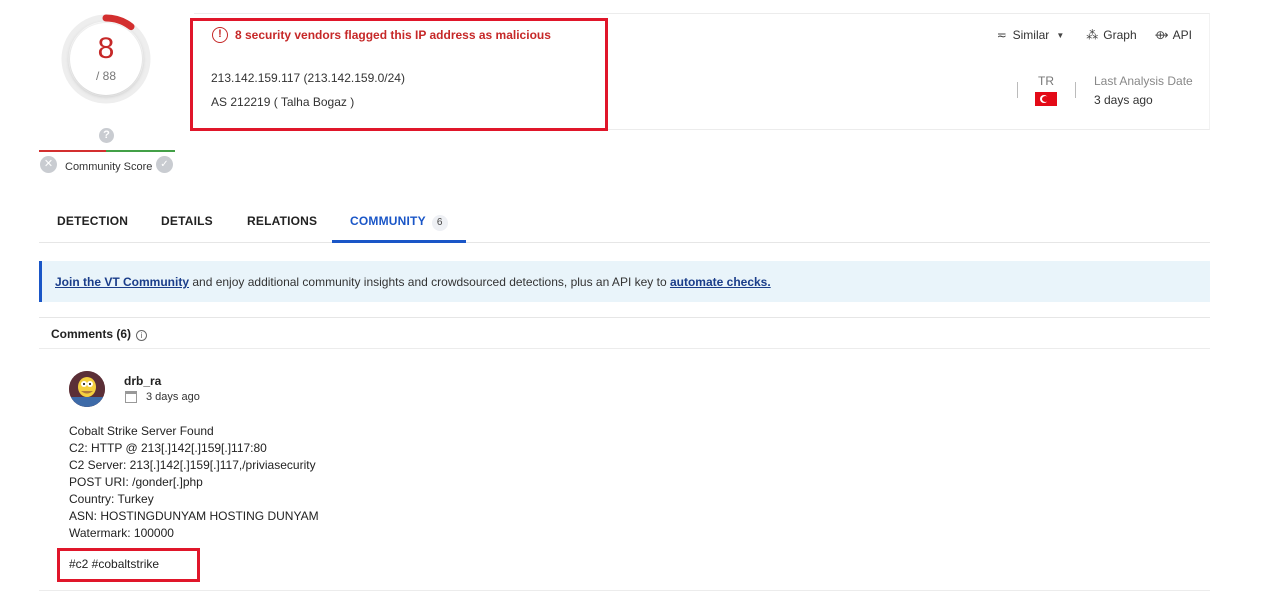 The image size is (1271, 597). Describe the element at coordinates (1046, 81) in the screenshot. I see `country-code: TR` at that location.